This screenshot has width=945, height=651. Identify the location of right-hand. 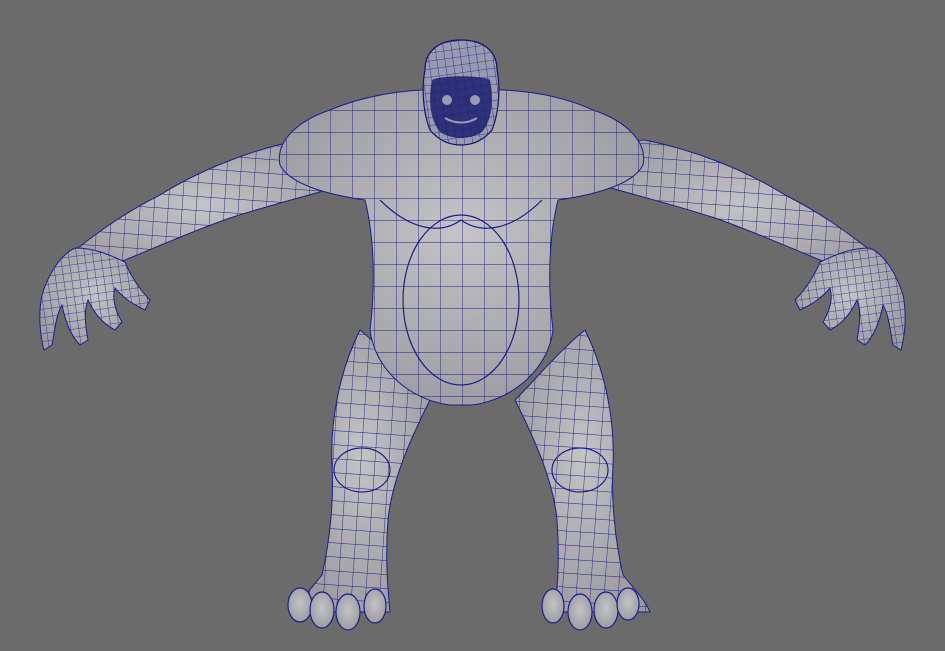
(850, 299).